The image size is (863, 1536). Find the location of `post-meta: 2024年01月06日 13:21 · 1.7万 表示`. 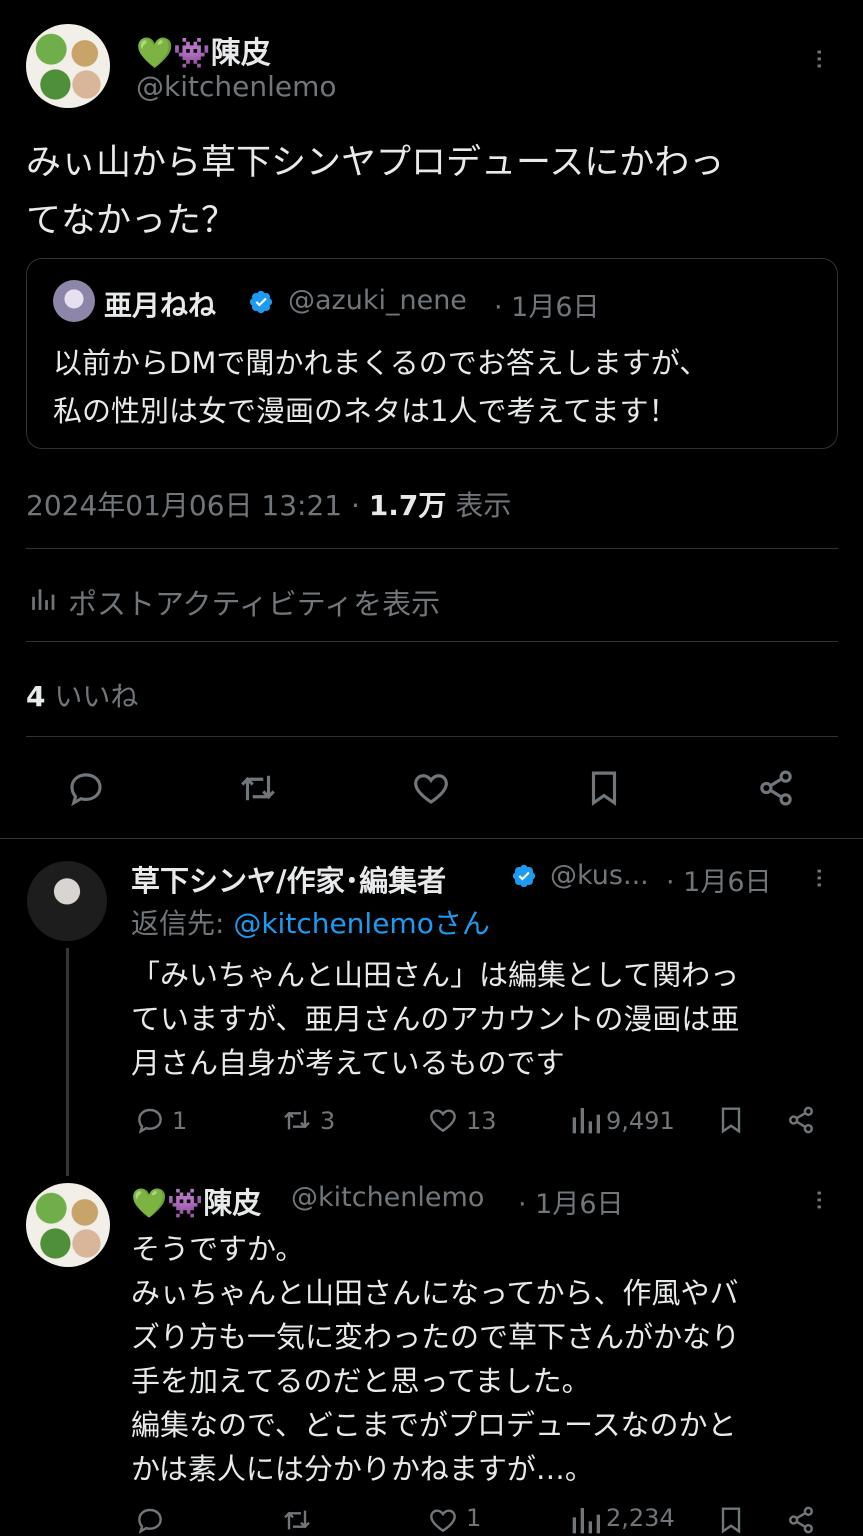

post-meta: 2024年01月06日 13:21 · 1.7万 表示 is located at coordinates (268, 504).